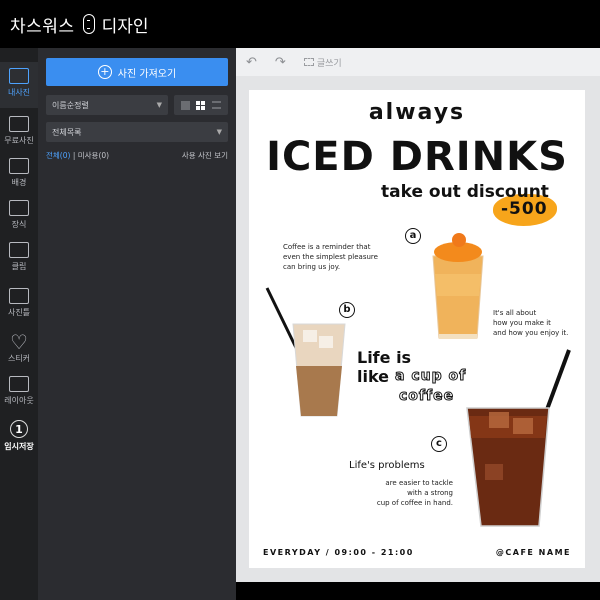 The image size is (600, 600). What do you see at coordinates (312, 267) in the screenshot?
I see `text-line: can bring us joy.` at bounding box center [312, 267].